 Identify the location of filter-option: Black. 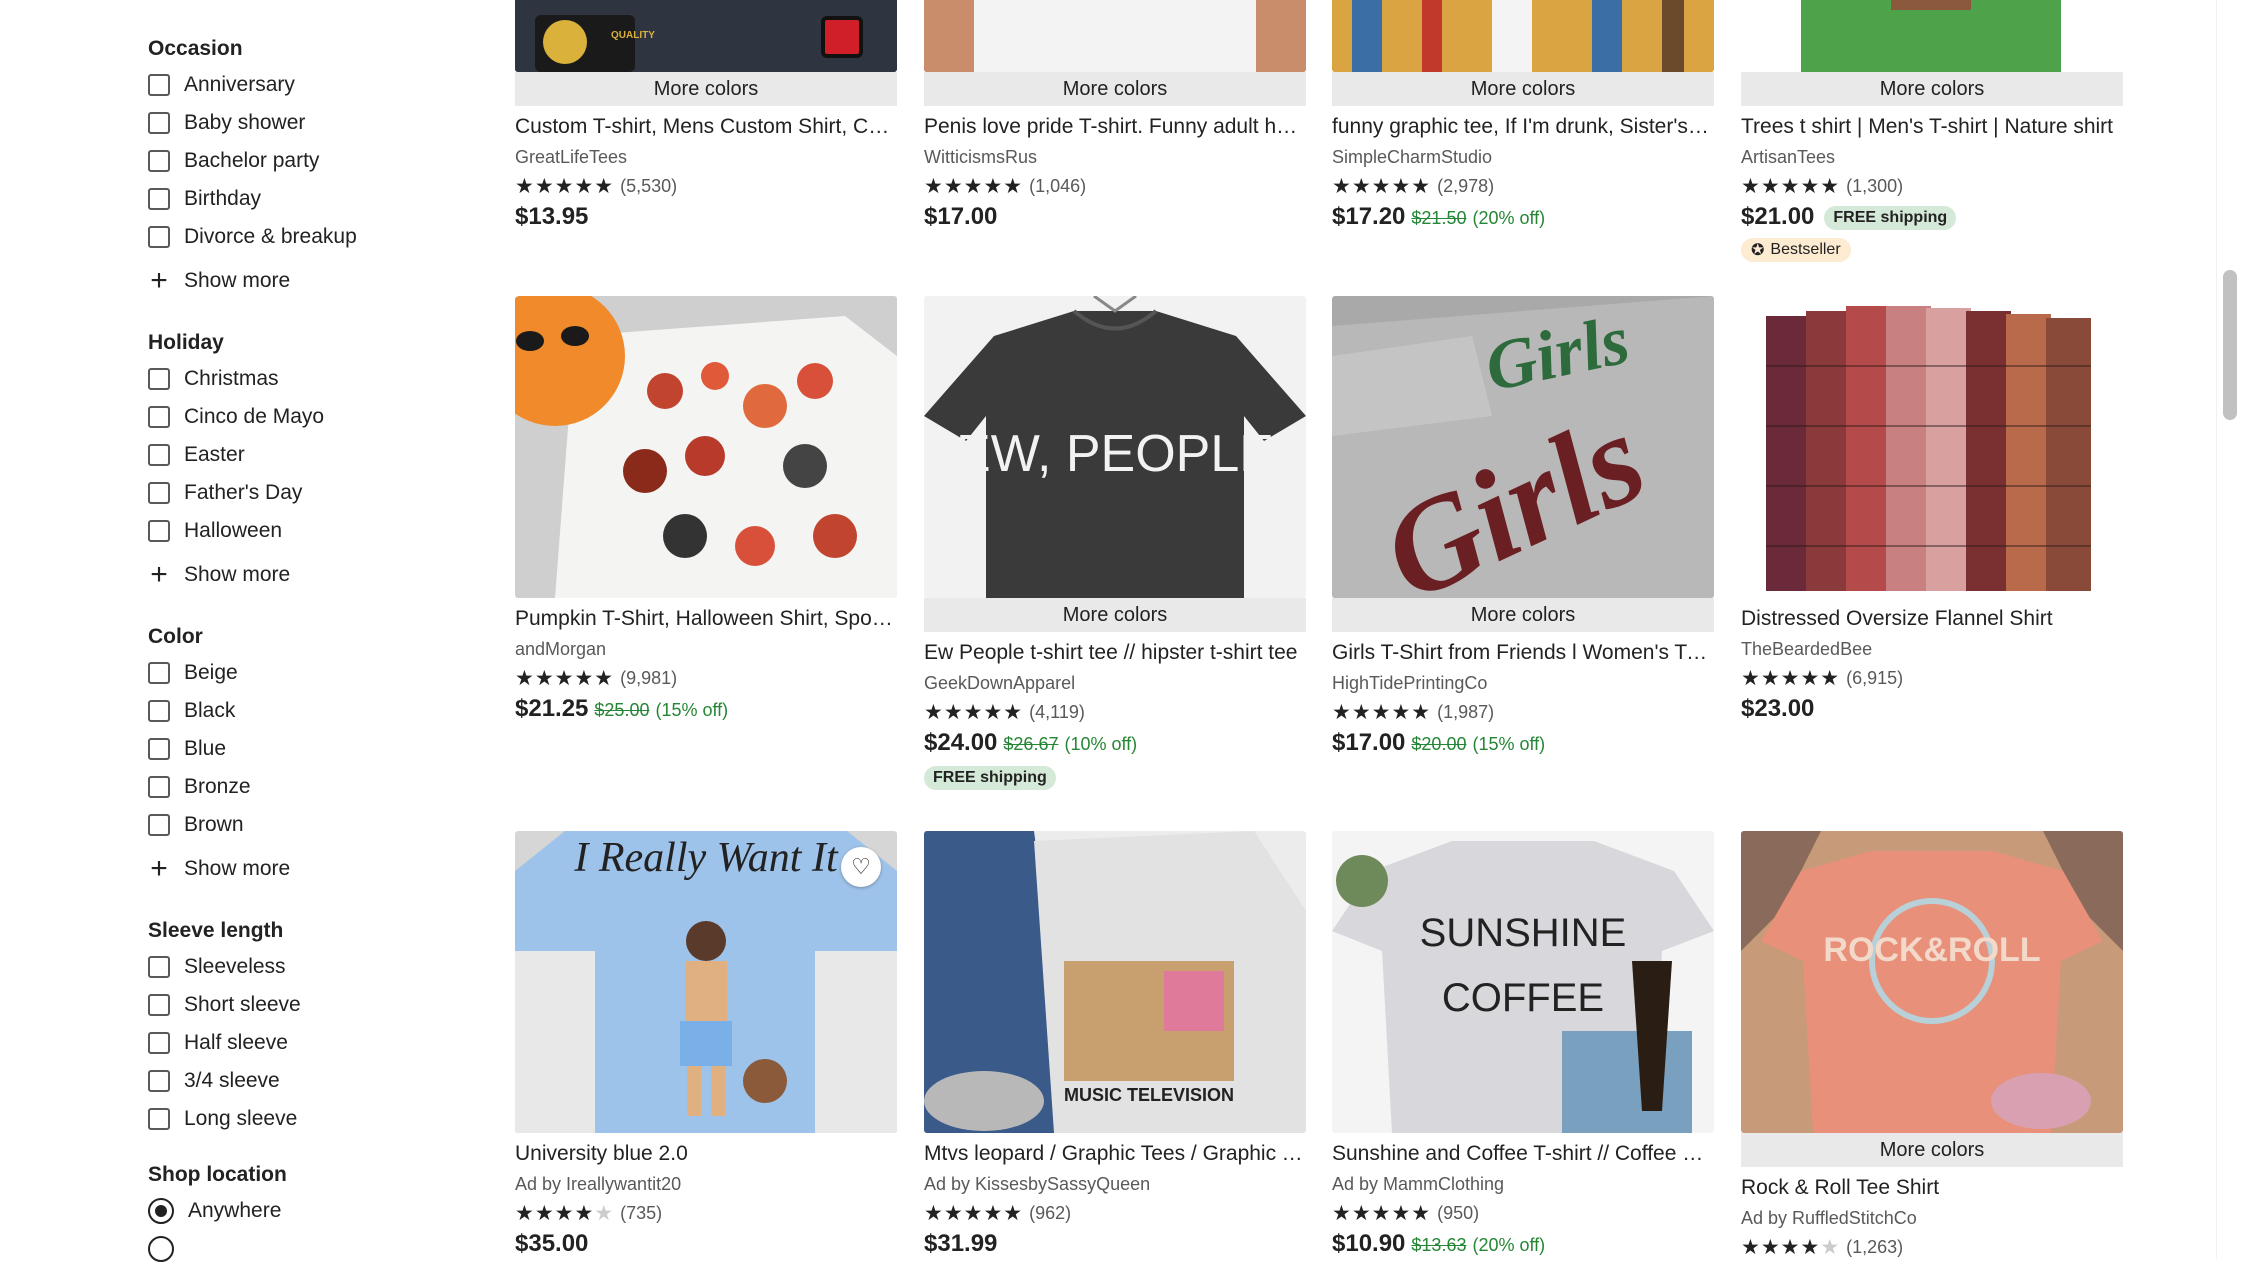
(298, 711).